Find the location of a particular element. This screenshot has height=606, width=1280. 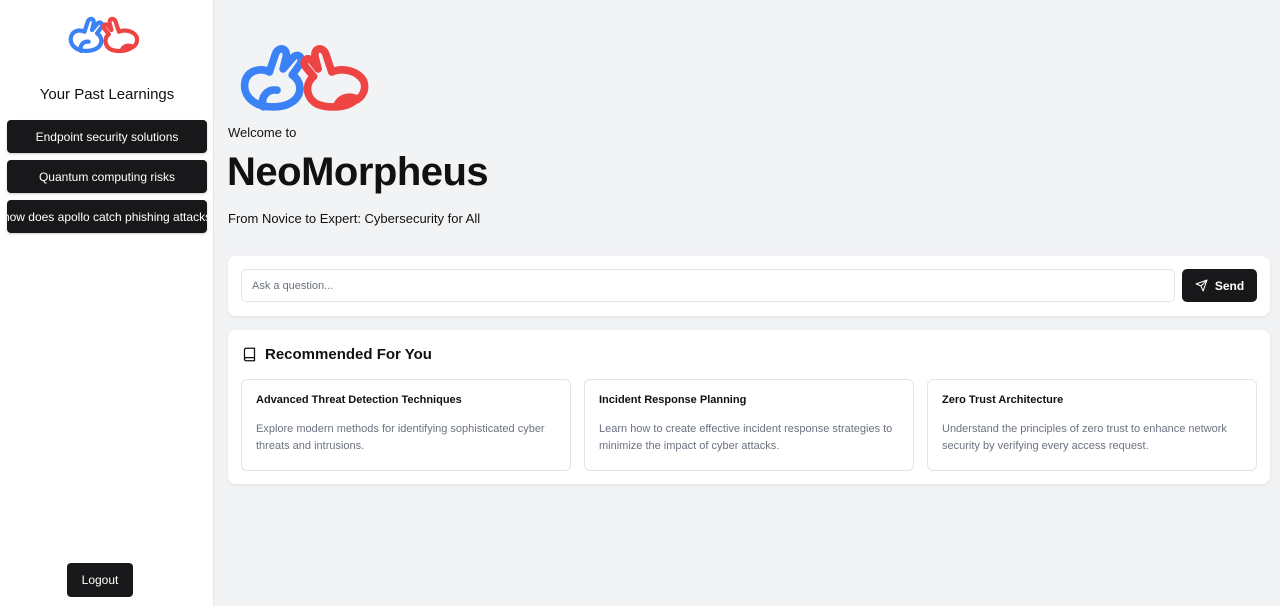

logout-button: Logout is located at coordinates (100, 580).